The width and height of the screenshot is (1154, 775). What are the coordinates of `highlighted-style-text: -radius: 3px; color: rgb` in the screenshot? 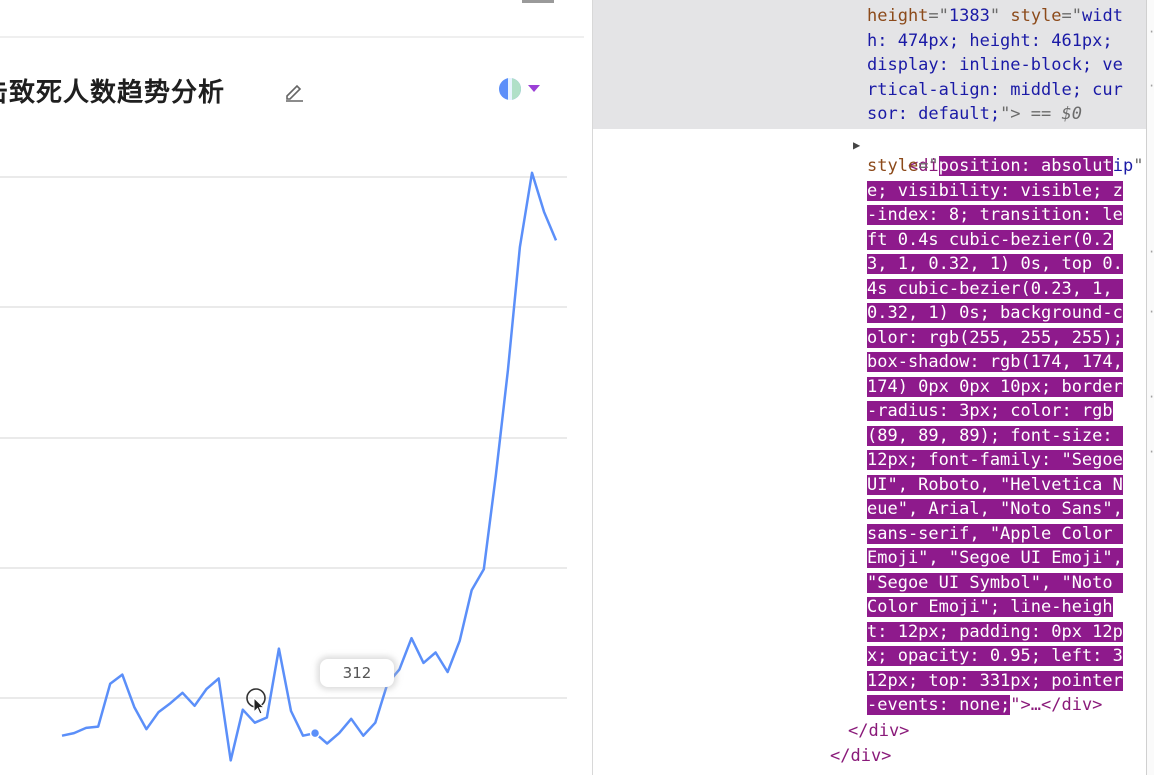 It's located at (990, 411).